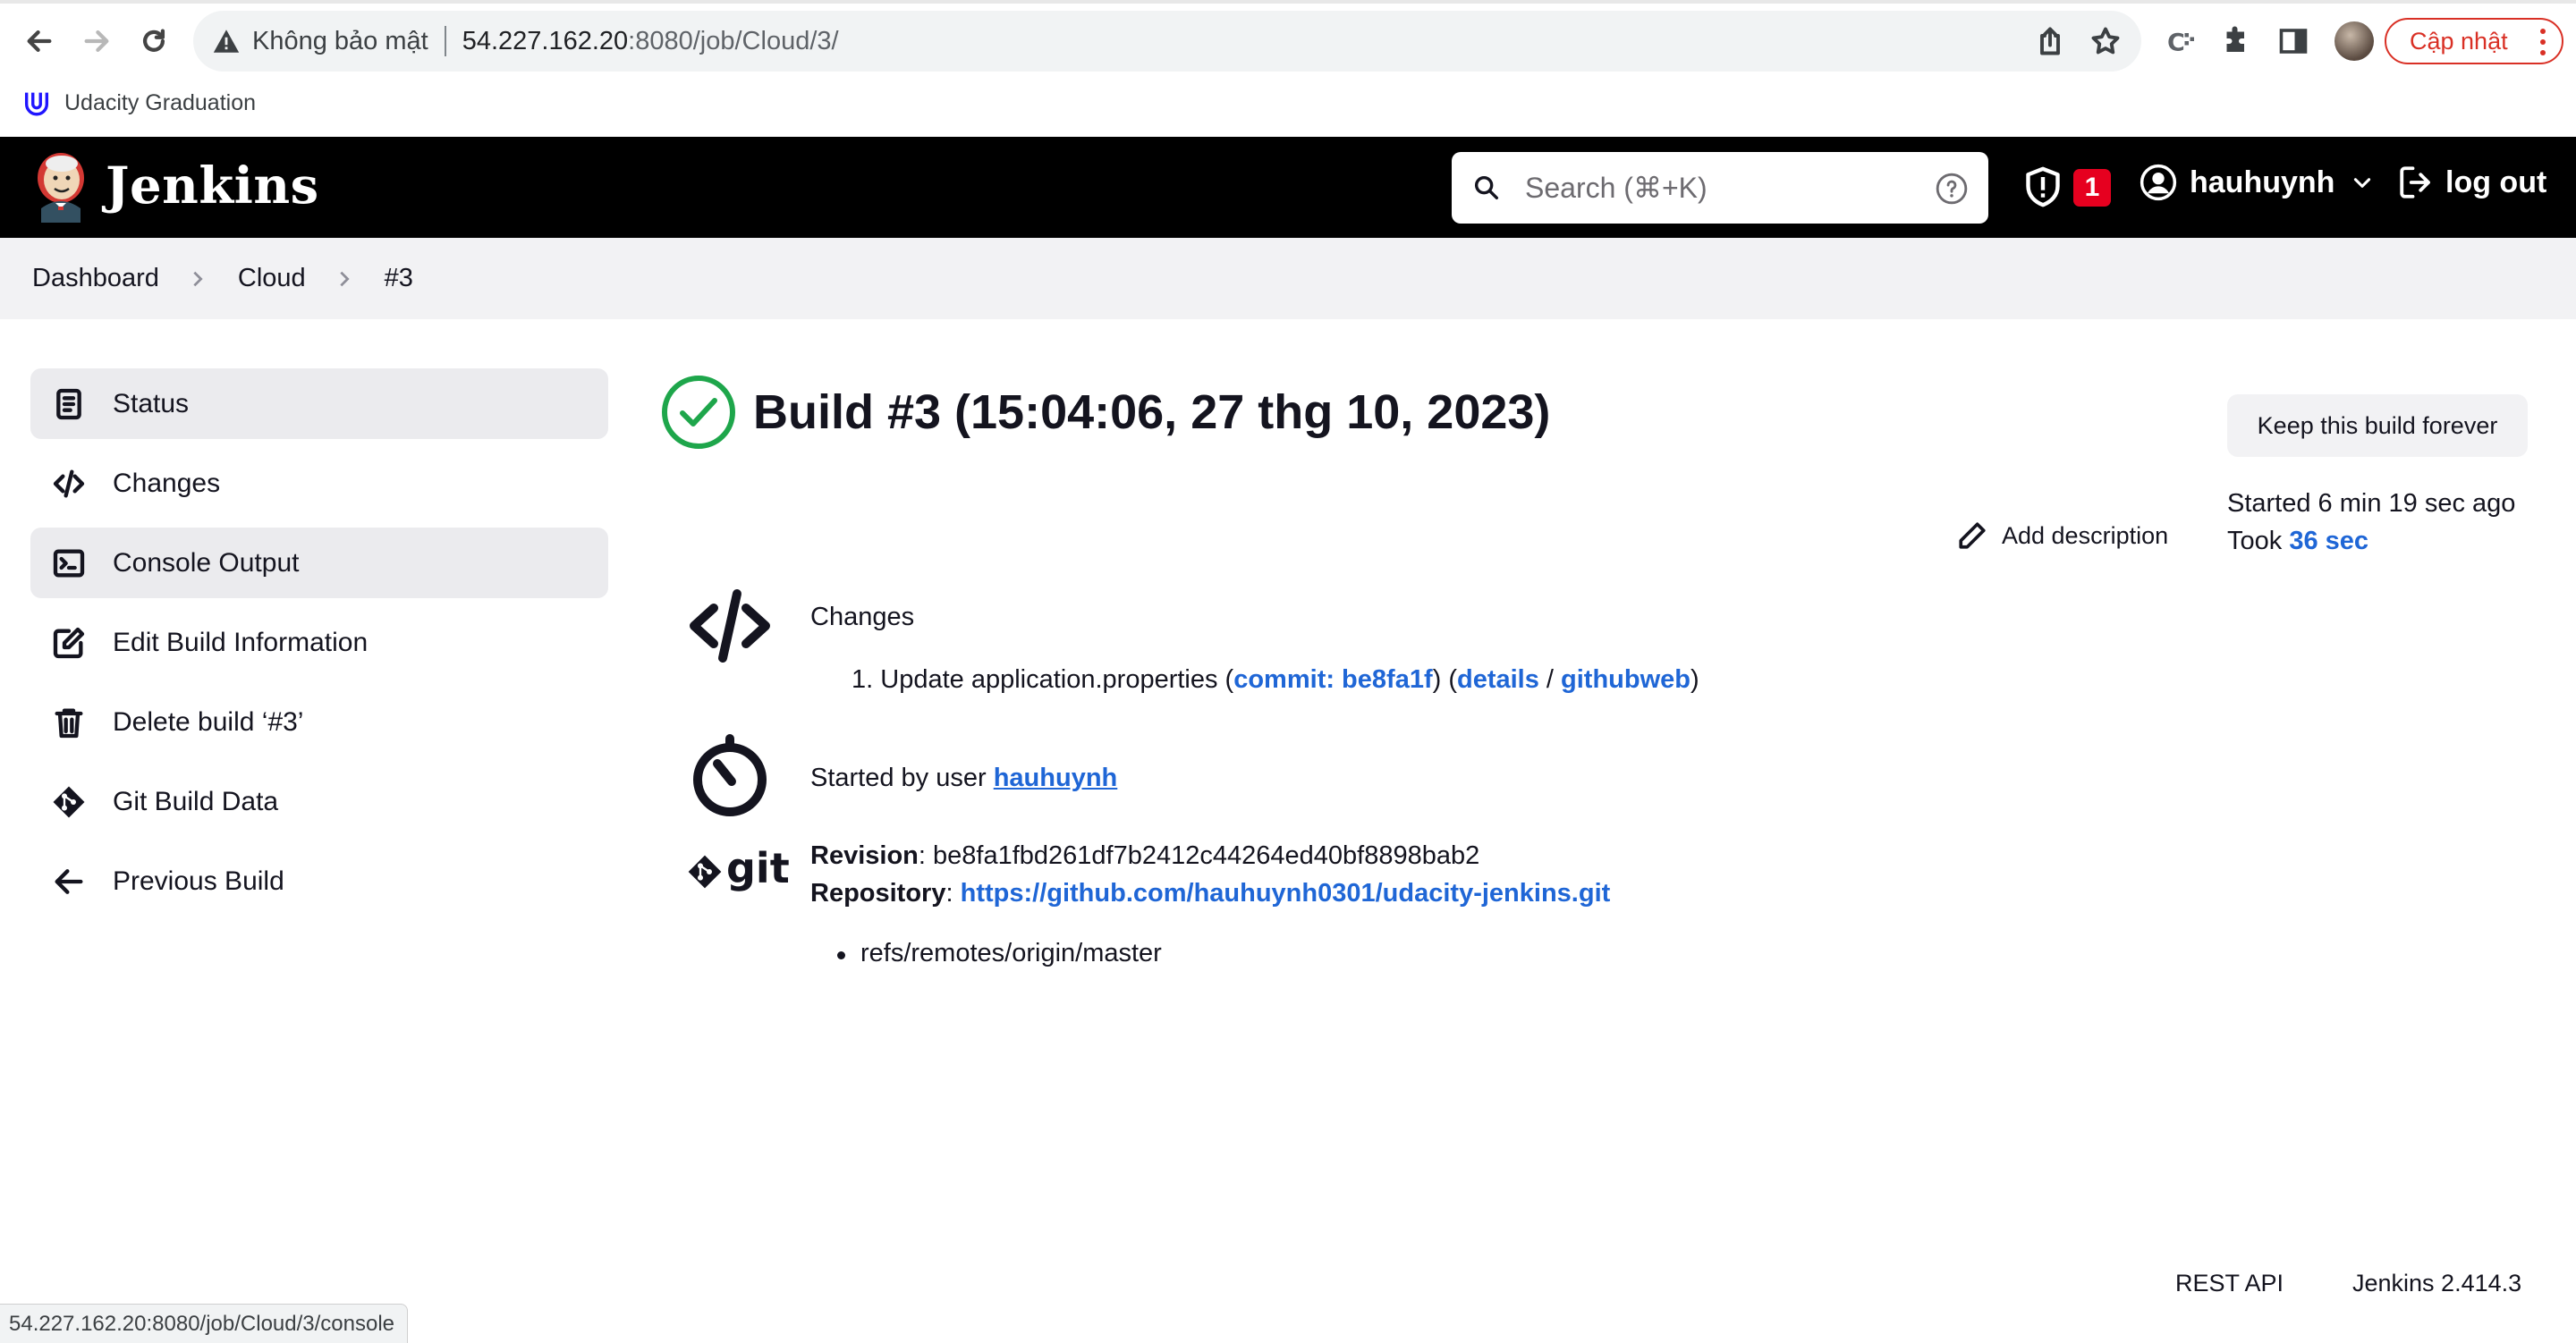  I want to click on build-duration: Took 36 sec, so click(2371, 541).